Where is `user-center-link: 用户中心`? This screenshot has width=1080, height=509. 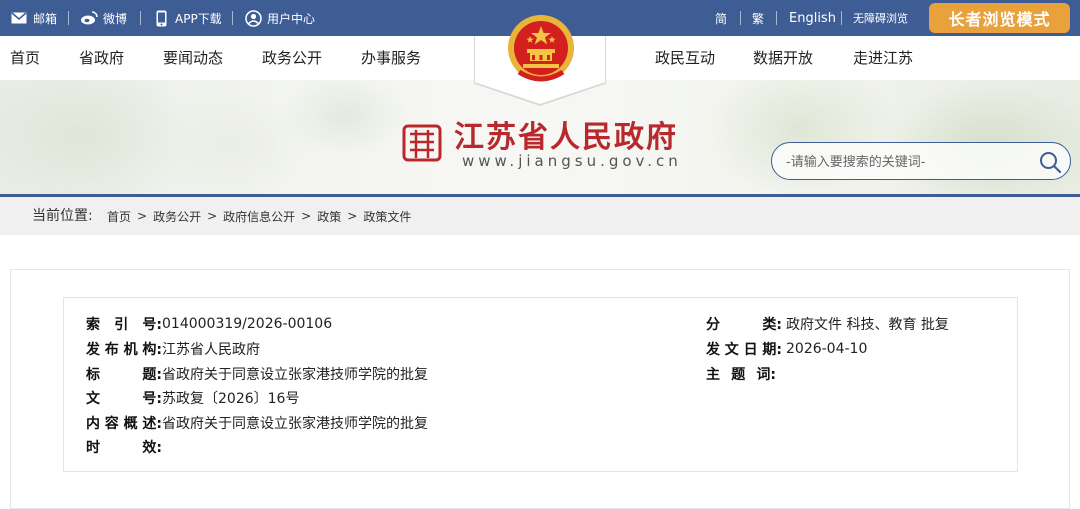
user-center-link: 用户中心 is located at coordinates (279, 18).